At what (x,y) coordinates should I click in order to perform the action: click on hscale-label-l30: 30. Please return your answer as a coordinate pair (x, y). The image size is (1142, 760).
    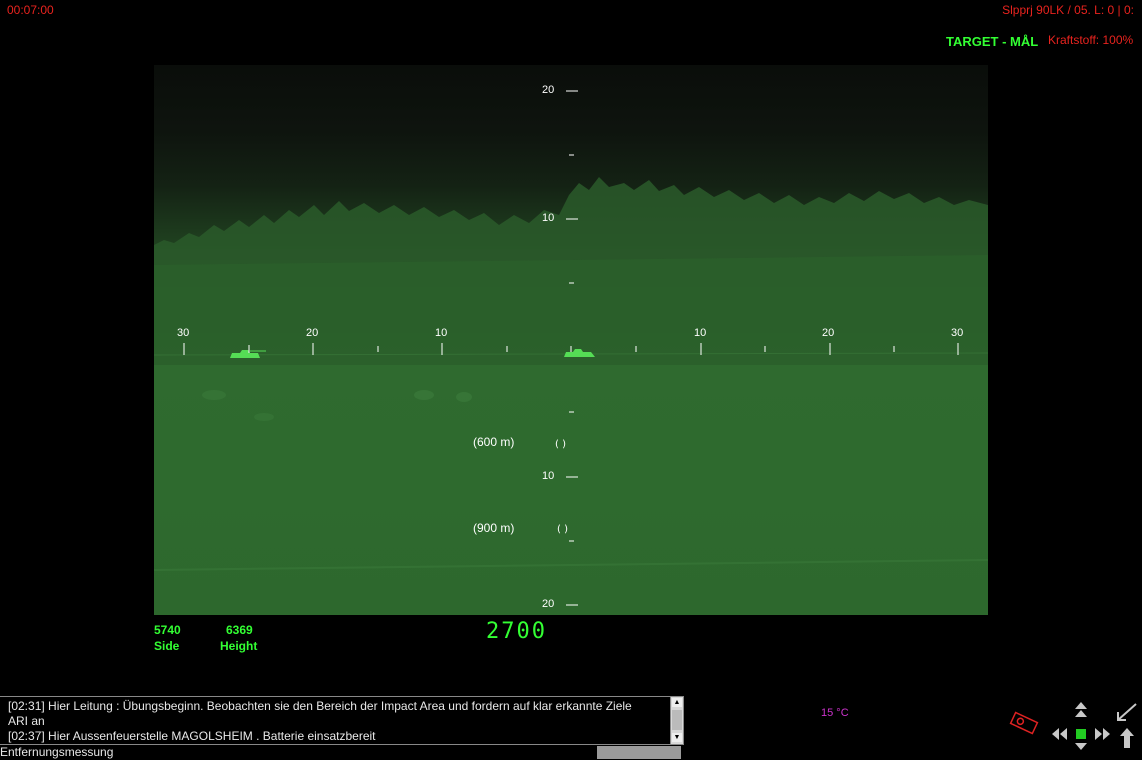
    Looking at the image, I should click on (183, 333).